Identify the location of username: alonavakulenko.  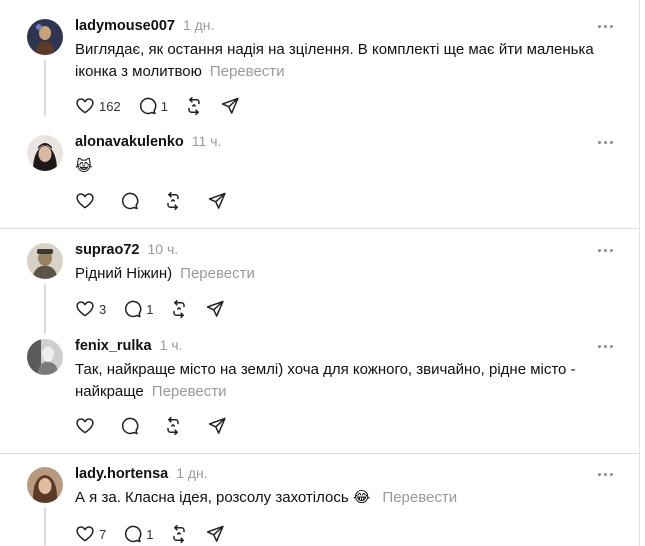
(129, 142).